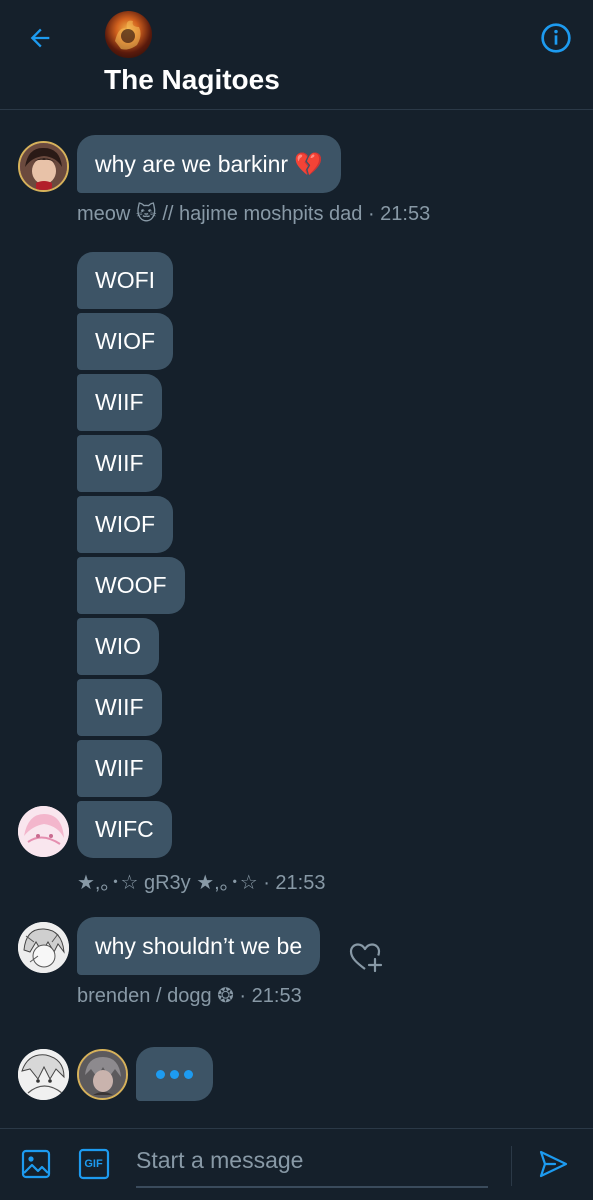 This screenshot has height=1200, width=593. I want to click on like-button, so click(366, 958).